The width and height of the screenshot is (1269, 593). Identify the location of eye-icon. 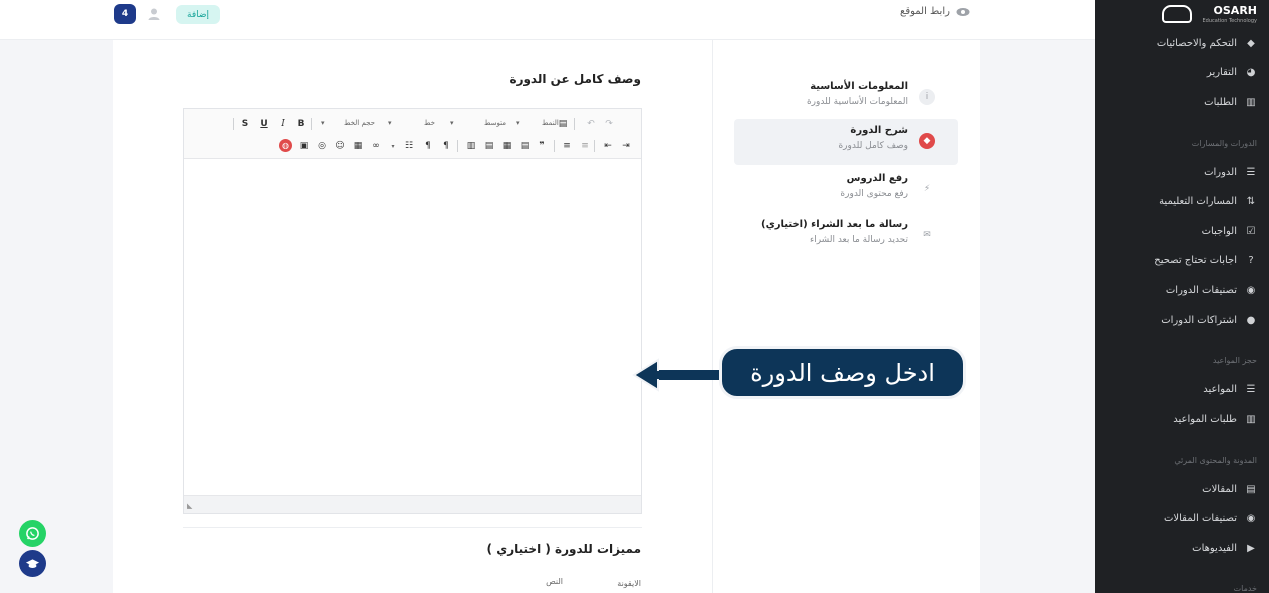
(963, 11).